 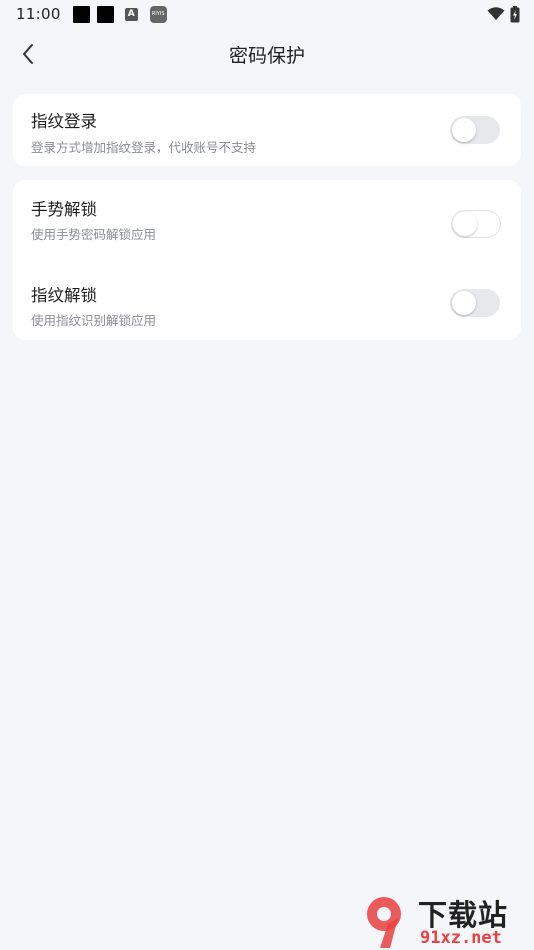 What do you see at coordinates (384, 922) in the screenshot?
I see `watermark-9-logo` at bounding box center [384, 922].